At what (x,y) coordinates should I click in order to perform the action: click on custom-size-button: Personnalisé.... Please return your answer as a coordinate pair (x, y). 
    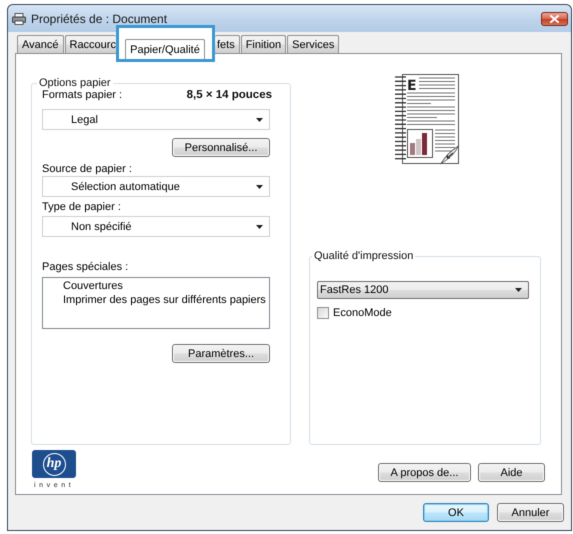
    Looking at the image, I should click on (221, 147).